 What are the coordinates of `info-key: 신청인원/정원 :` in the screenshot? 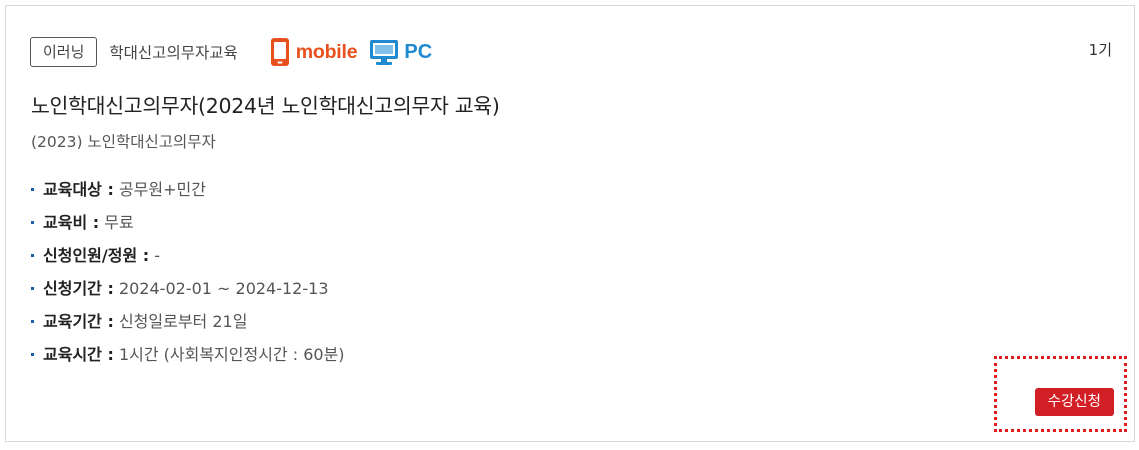 It's located at (96, 255).